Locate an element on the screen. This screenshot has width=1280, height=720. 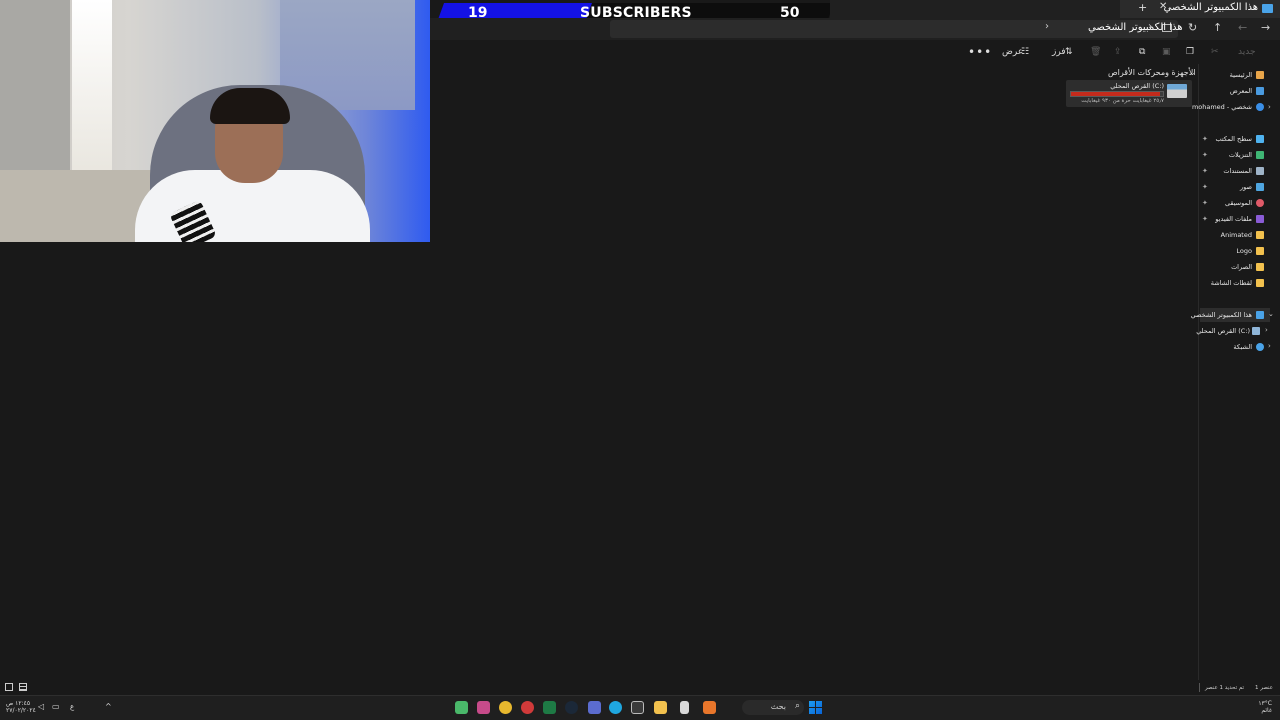
clock: ١٢:٤٥ ص ٢٧/٠٢/٢٠٢٤ is located at coordinates (21, 707).